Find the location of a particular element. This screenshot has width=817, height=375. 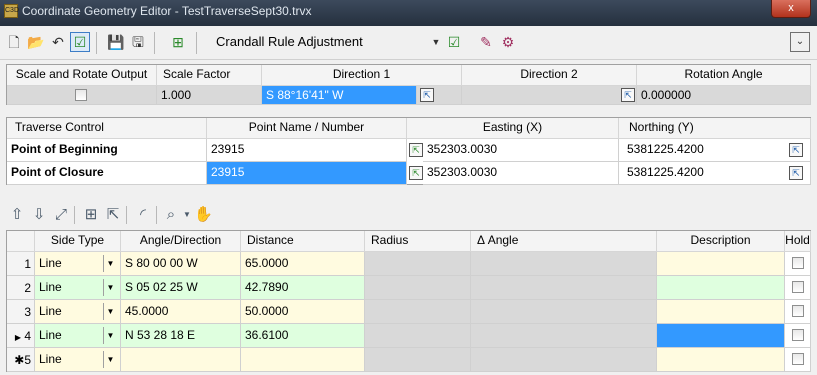

settings-icon: ⚙ is located at coordinates (508, 42).